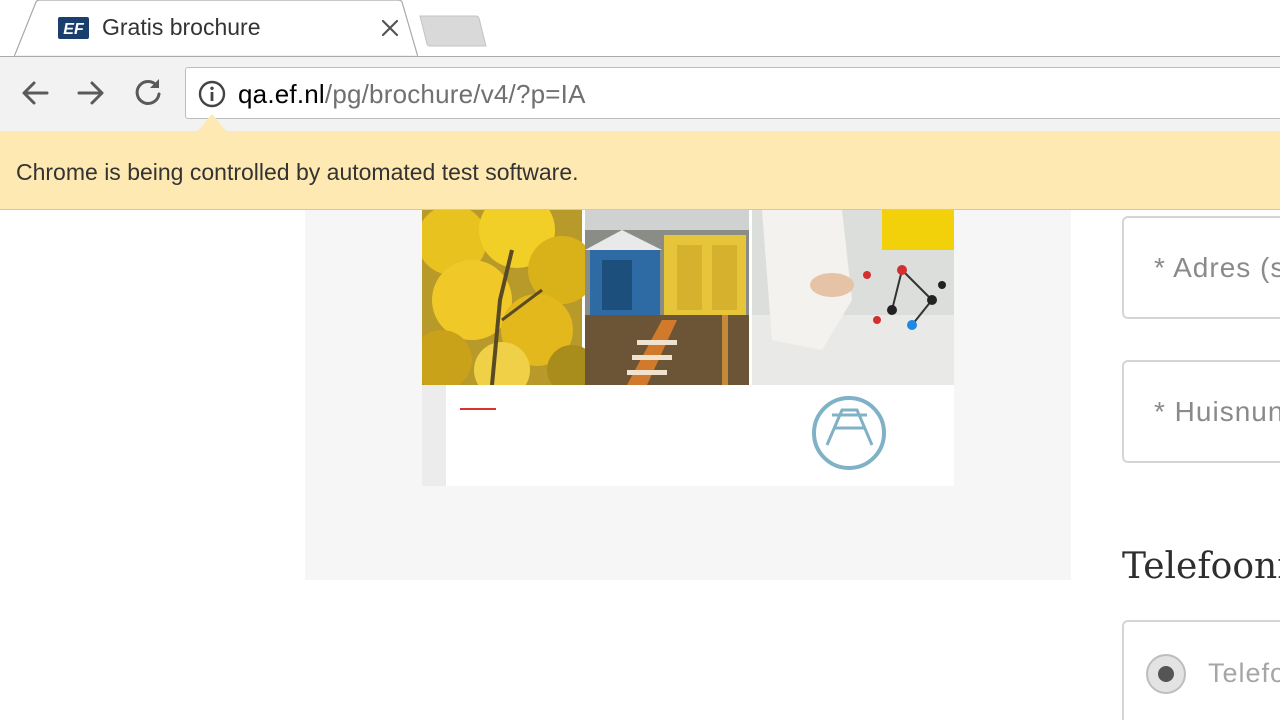 This screenshot has width=1280, height=720. Describe the element at coordinates (1201, 670) in the screenshot. I see `phone-option: Telefoo` at that location.